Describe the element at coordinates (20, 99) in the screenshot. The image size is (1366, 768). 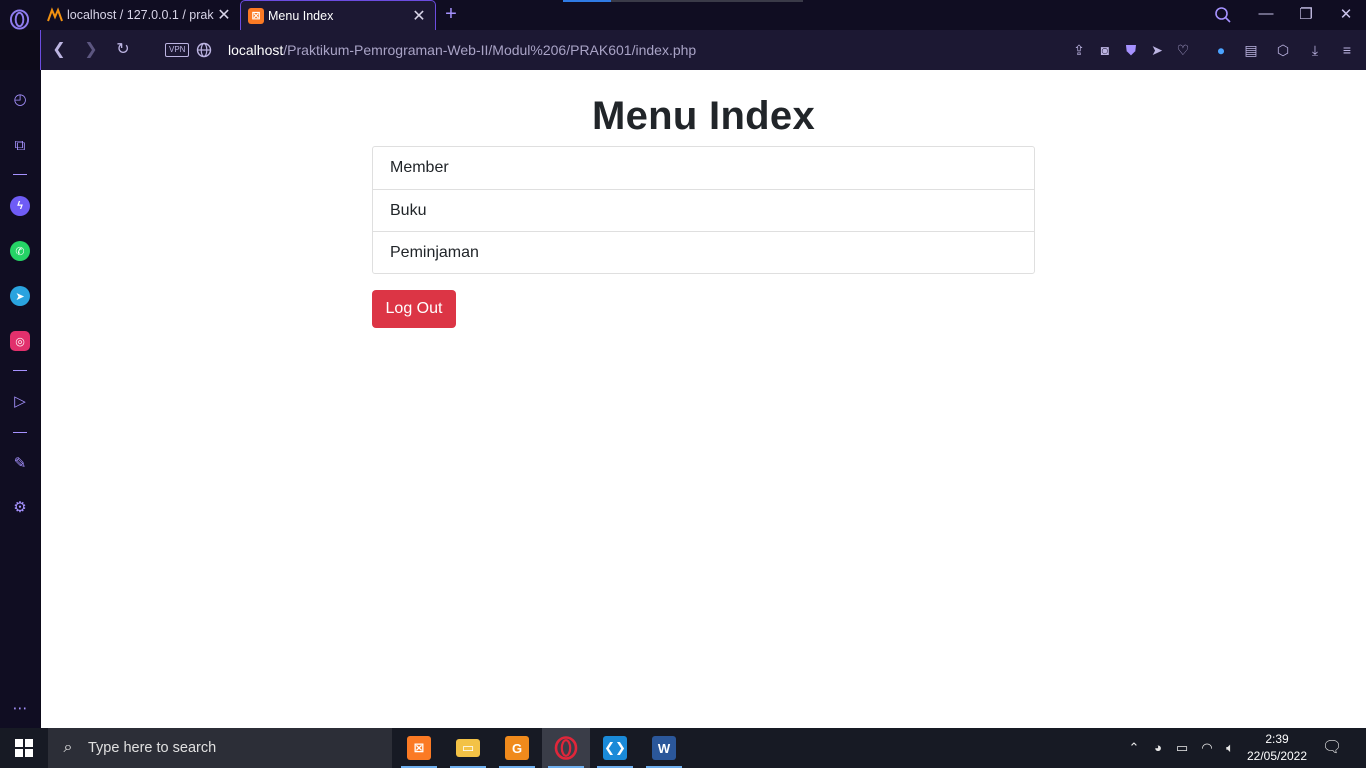
I see `speed-dial-icon: ◴` at that location.